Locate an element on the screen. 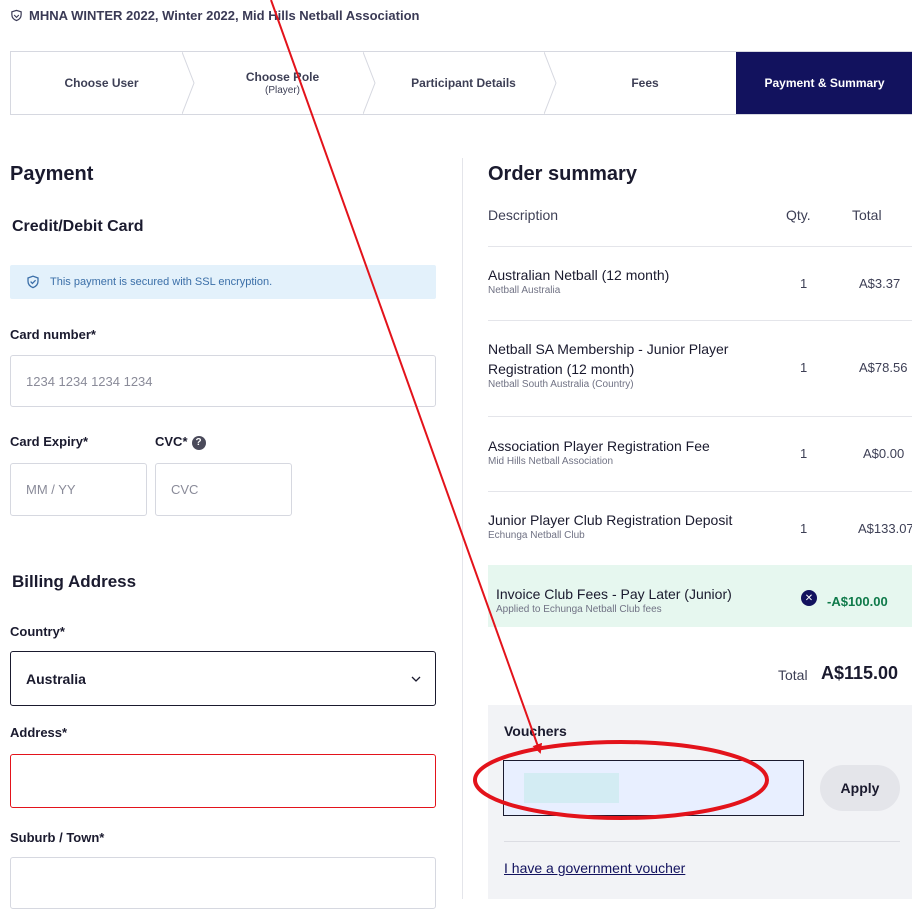 The width and height of the screenshot is (912, 909). item-title: Junior Player Club Registration Deposit is located at coordinates (610, 520).